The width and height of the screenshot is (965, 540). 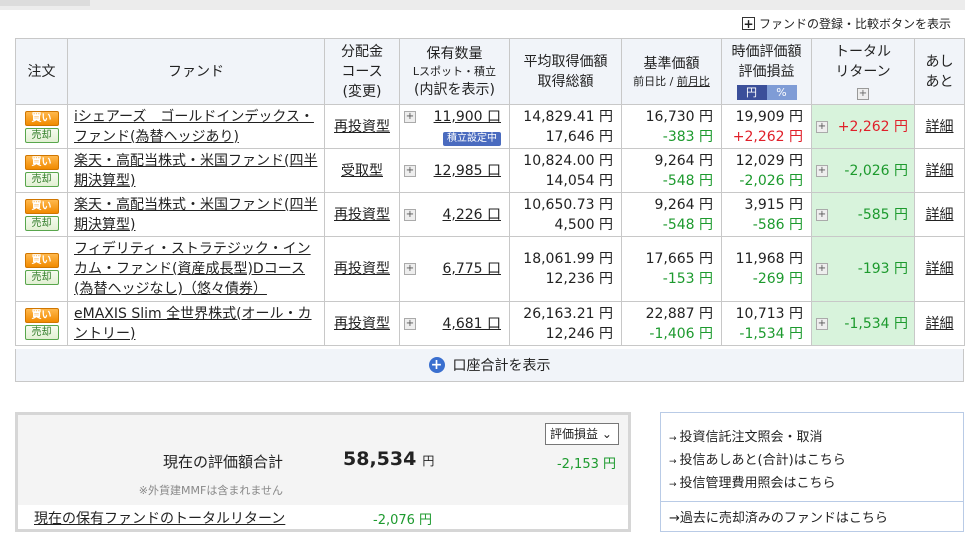 What do you see at coordinates (471, 324) in the screenshot?
I see `qty-link: 4,681 口` at bounding box center [471, 324].